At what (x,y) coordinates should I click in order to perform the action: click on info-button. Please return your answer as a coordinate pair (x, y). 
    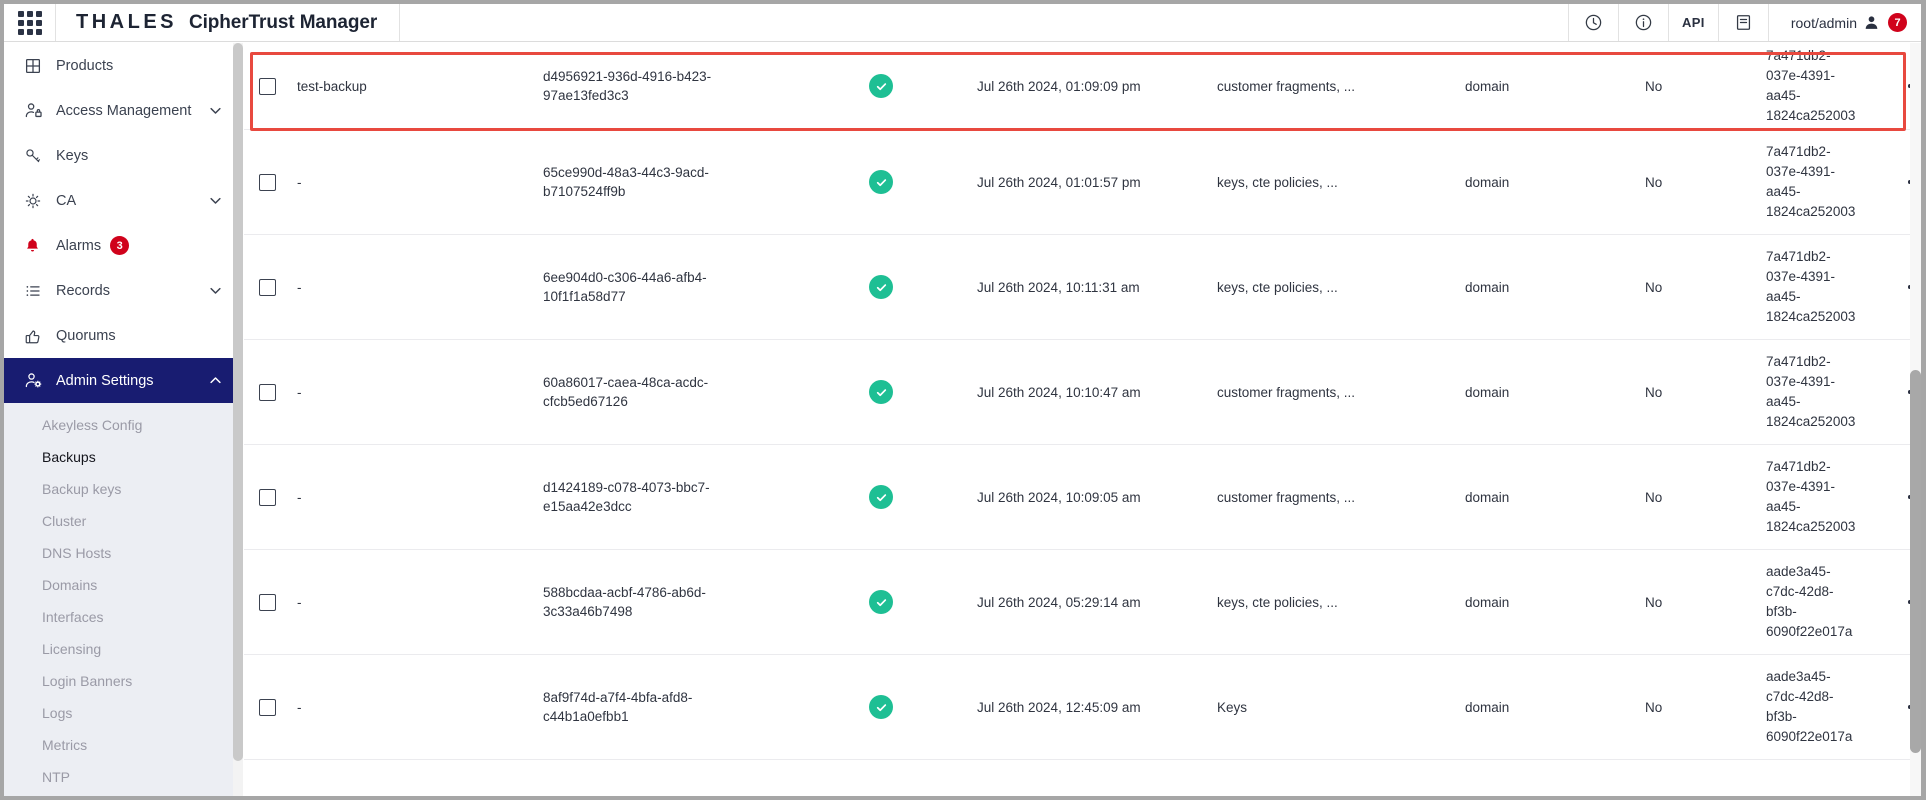
    Looking at the image, I should click on (1642, 22).